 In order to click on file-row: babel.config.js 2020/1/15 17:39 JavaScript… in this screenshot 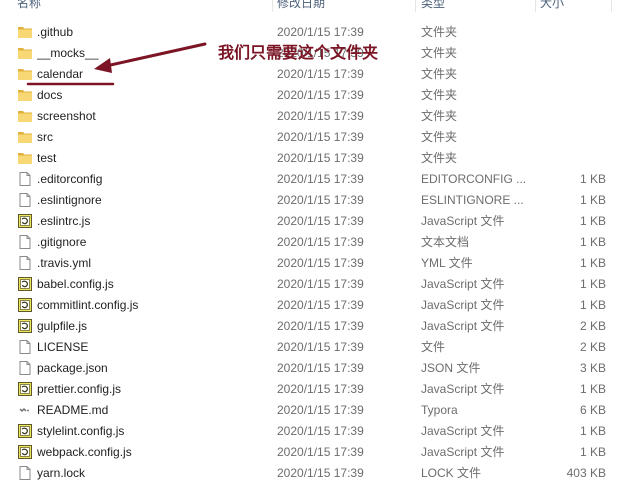, I will do `click(319, 284)`.